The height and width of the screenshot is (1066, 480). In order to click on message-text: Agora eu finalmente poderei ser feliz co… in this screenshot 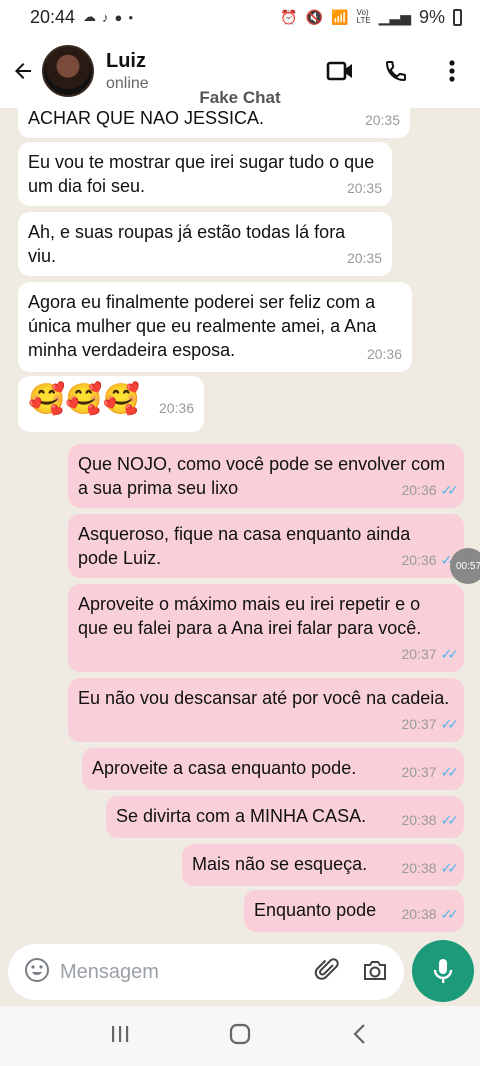, I will do `click(202, 326)`.